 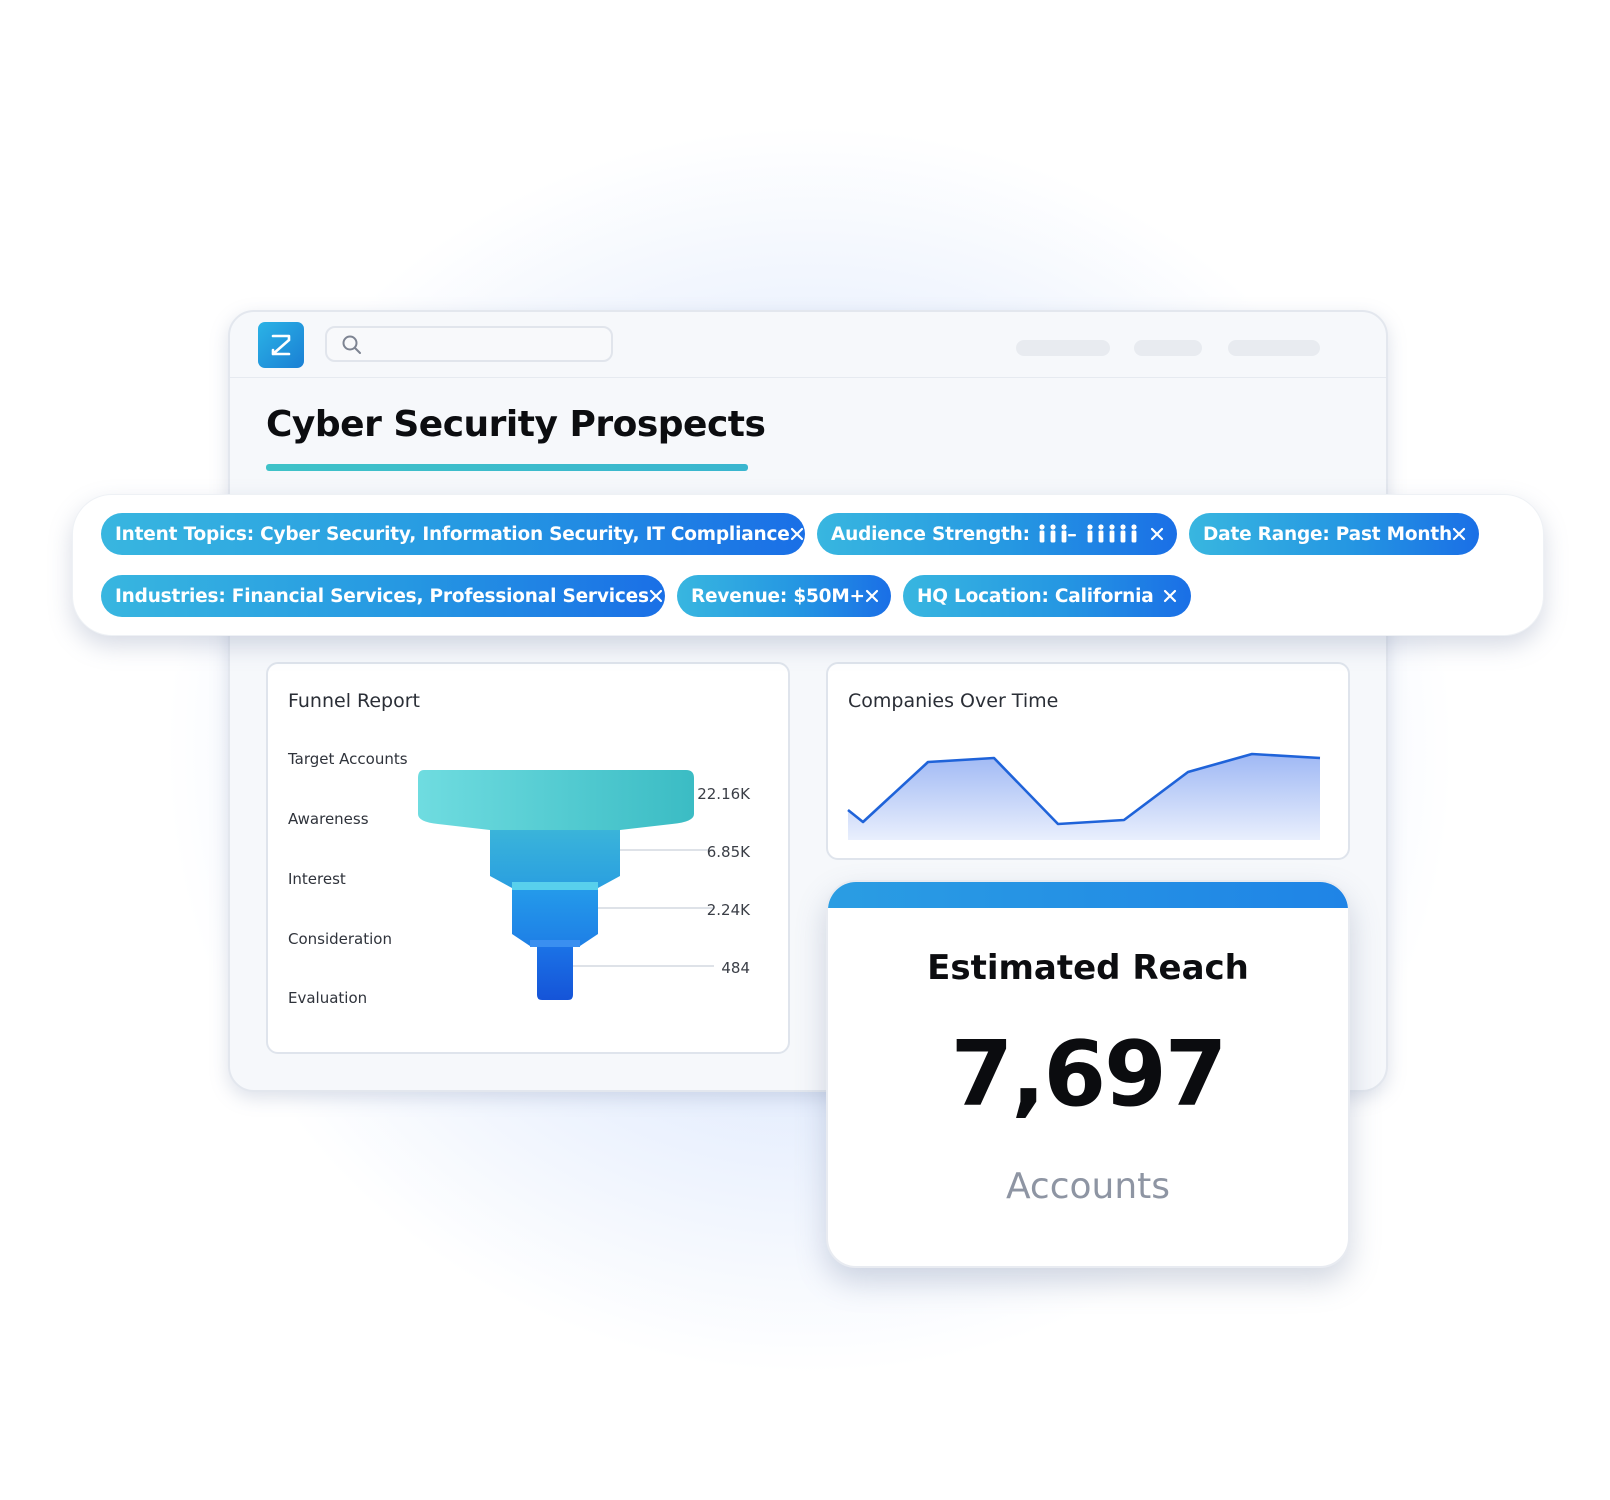 I want to click on filter-chip-label: HQ Location: California, so click(x=1035, y=596).